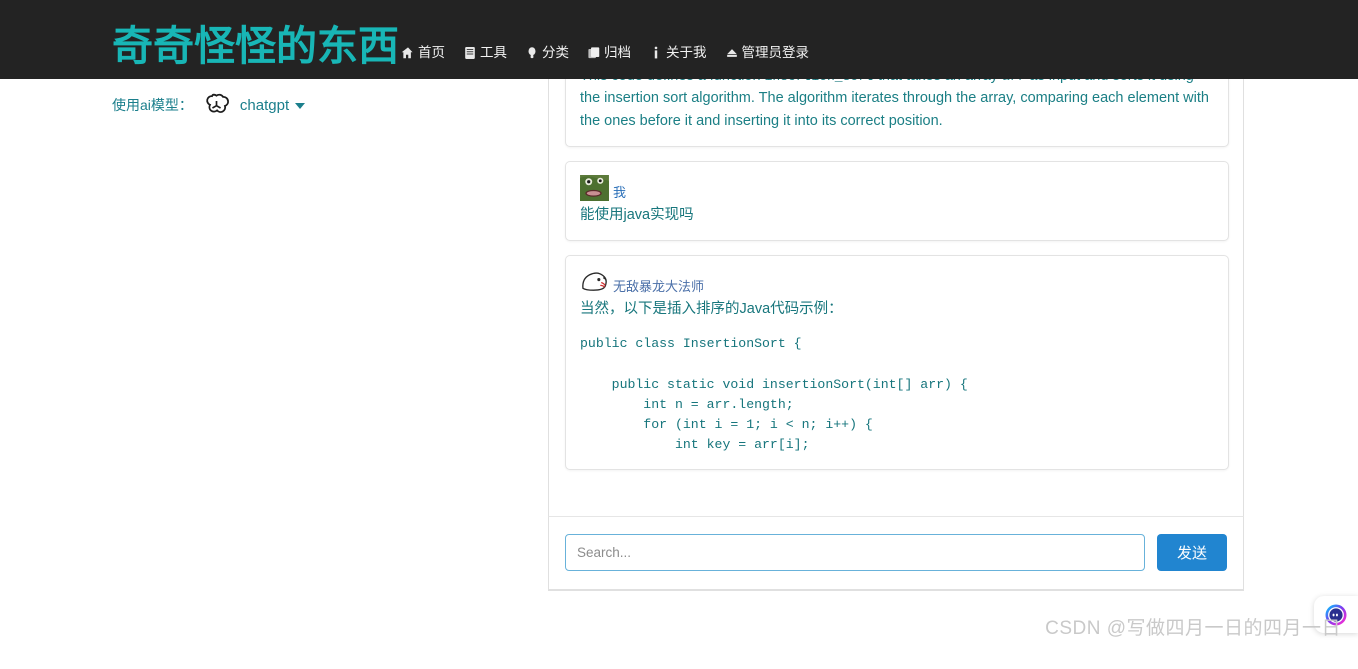 This screenshot has width=1358, height=669. Describe the element at coordinates (264, 105) in the screenshot. I see `ai-model-selected-label: chatgpt` at that location.